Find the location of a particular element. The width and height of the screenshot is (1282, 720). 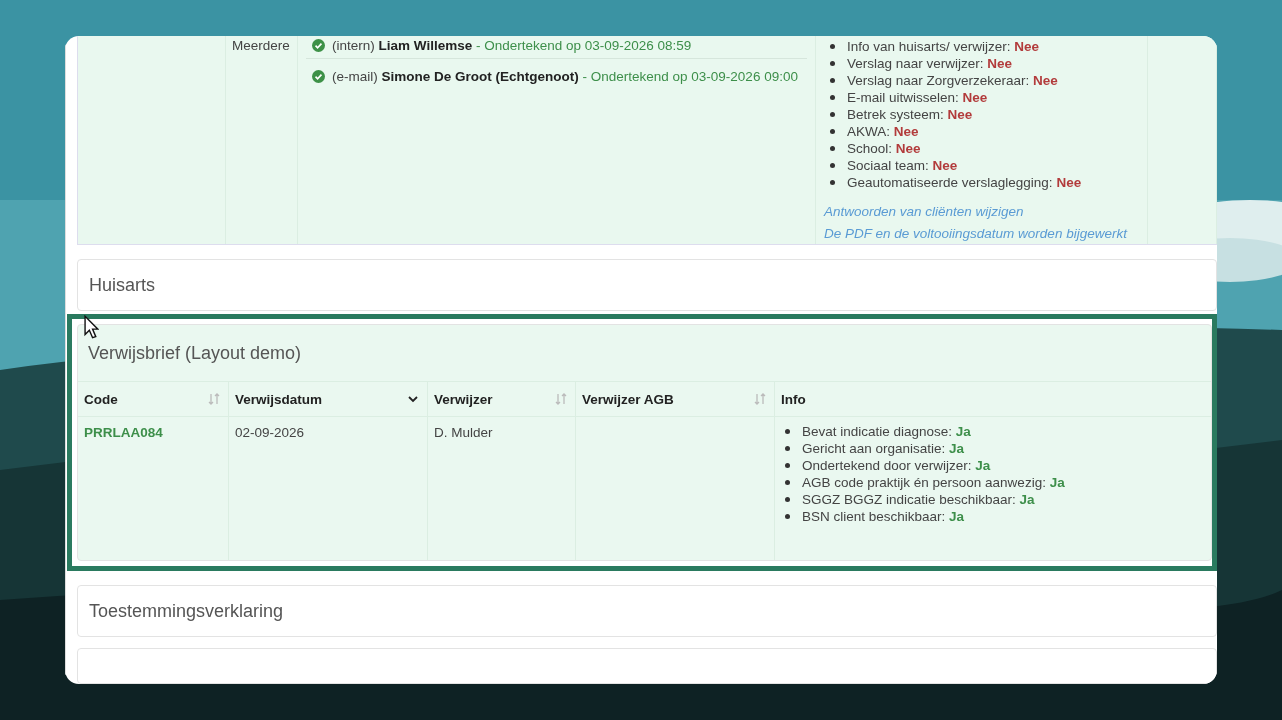

info-item: AKWA: Nee is located at coordinates (883, 131).